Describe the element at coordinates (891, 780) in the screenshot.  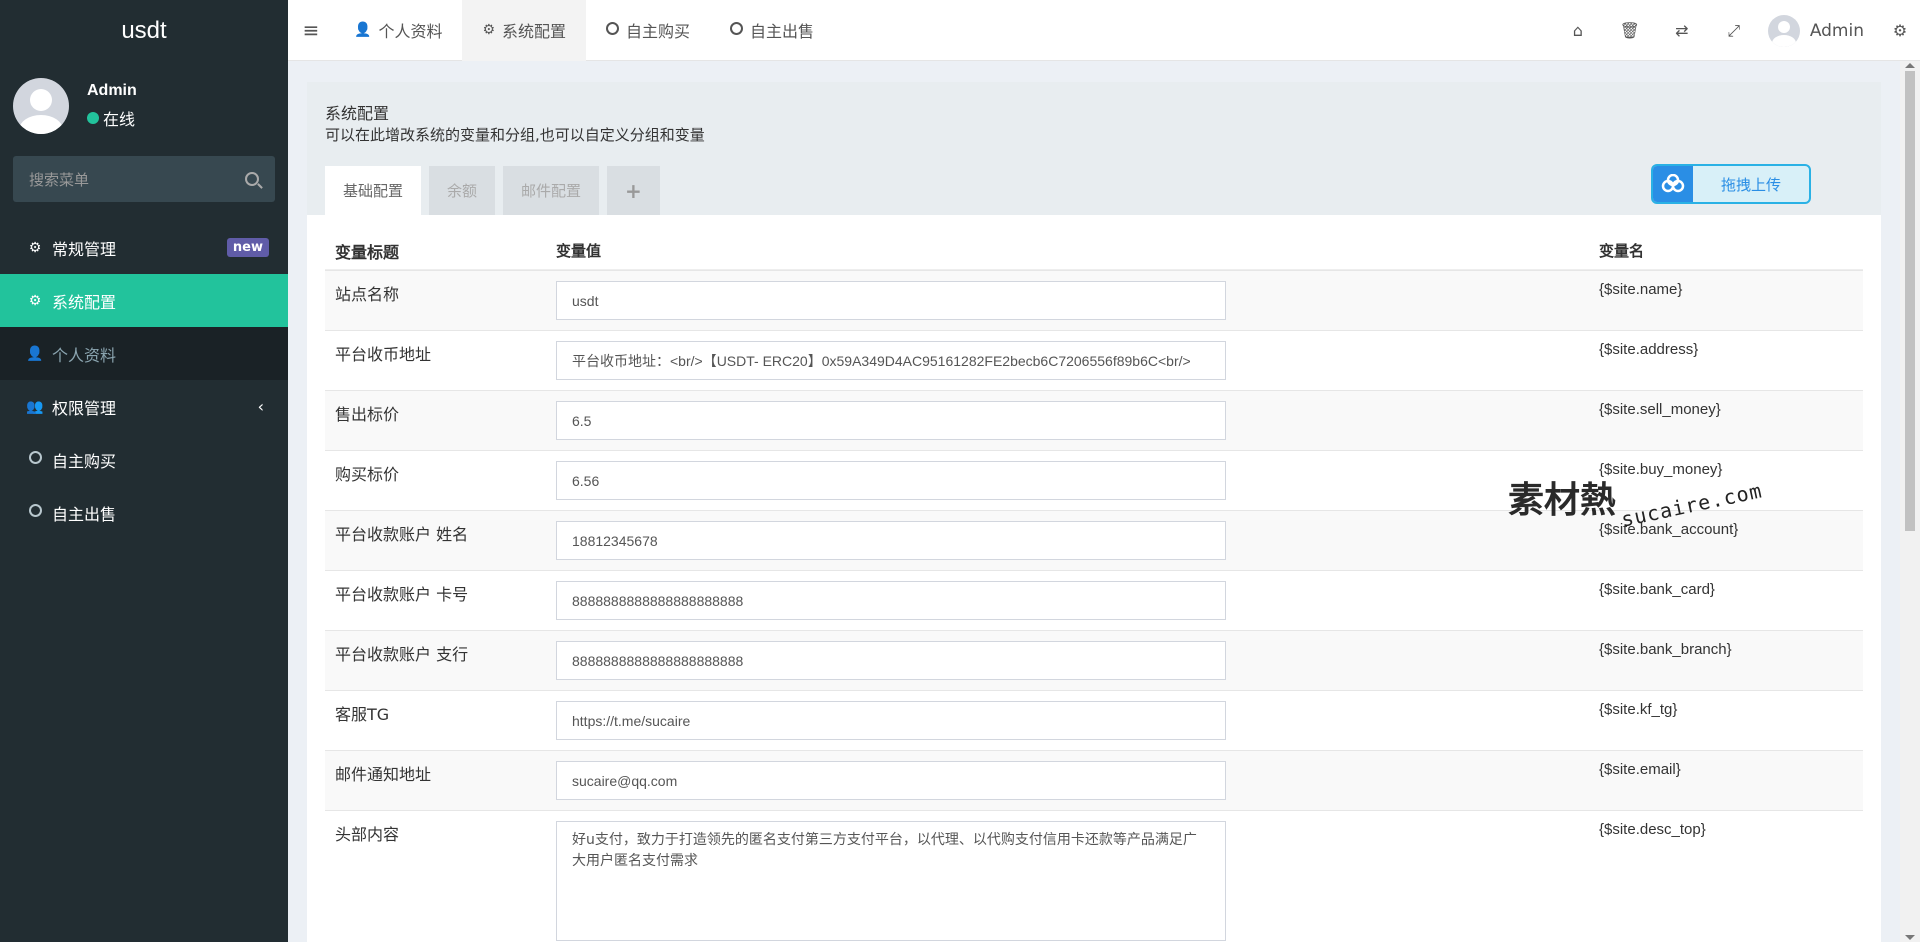
I see `value-input: sucaire@qq.com` at that location.